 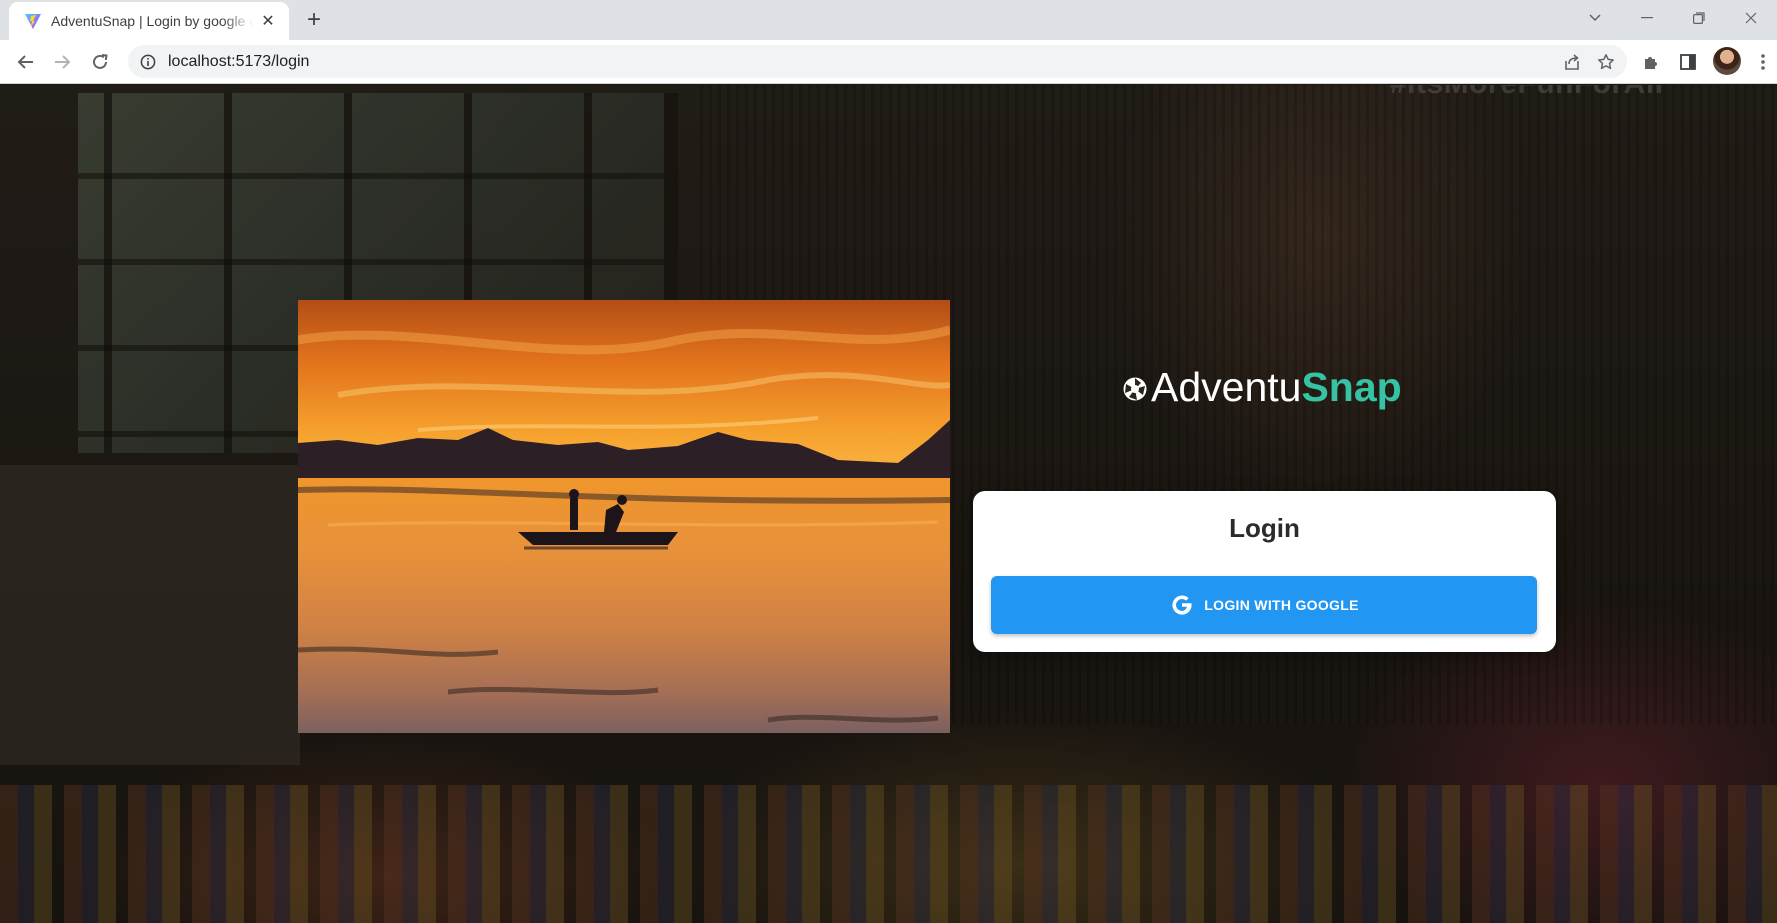 What do you see at coordinates (314, 20) in the screenshot?
I see `new-tab-button: +` at bounding box center [314, 20].